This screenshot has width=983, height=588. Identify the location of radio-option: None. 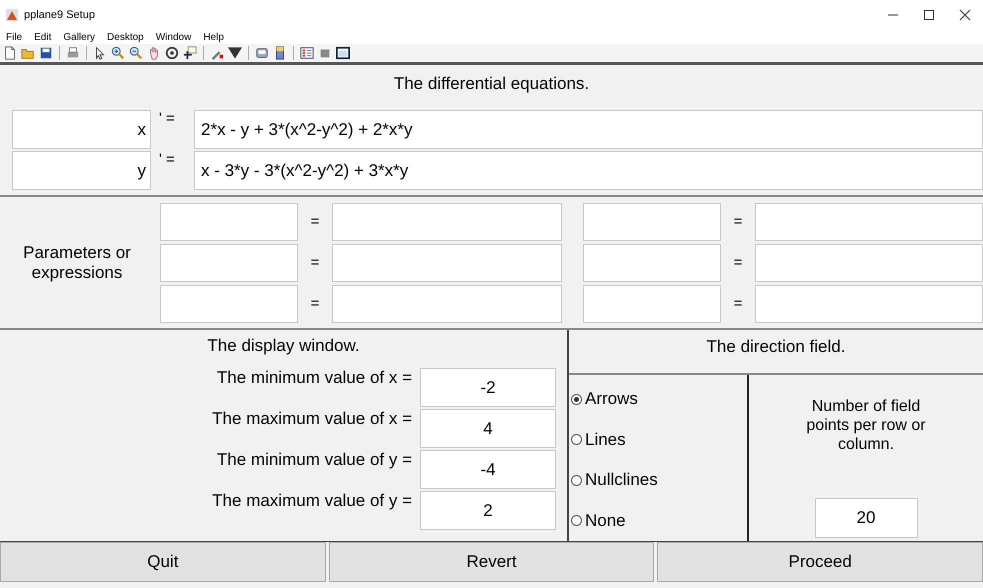
(659, 520).